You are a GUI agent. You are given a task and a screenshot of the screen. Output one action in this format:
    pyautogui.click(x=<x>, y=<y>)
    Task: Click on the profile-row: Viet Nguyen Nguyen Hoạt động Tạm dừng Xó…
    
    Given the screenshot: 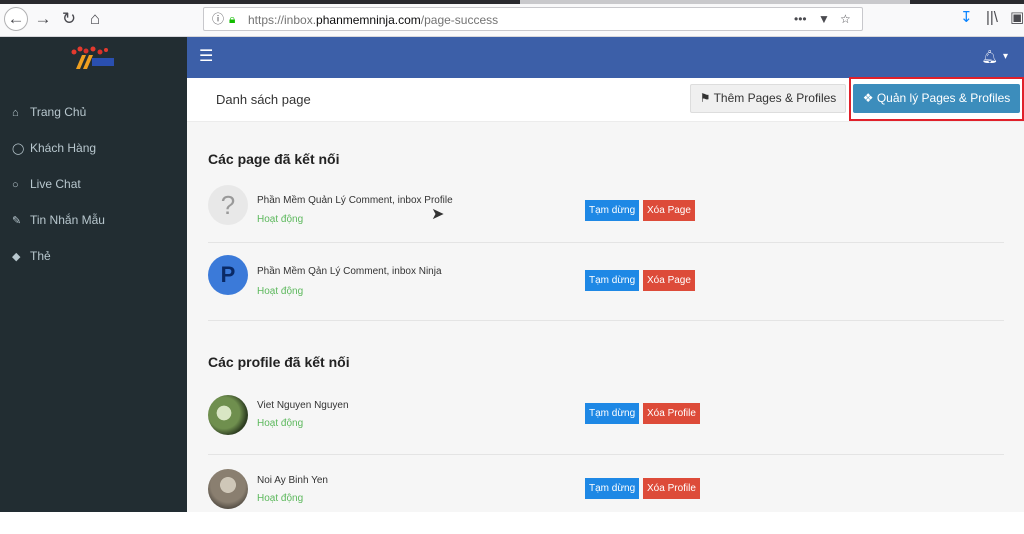 What is the action you would take?
    pyautogui.click(x=605, y=424)
    